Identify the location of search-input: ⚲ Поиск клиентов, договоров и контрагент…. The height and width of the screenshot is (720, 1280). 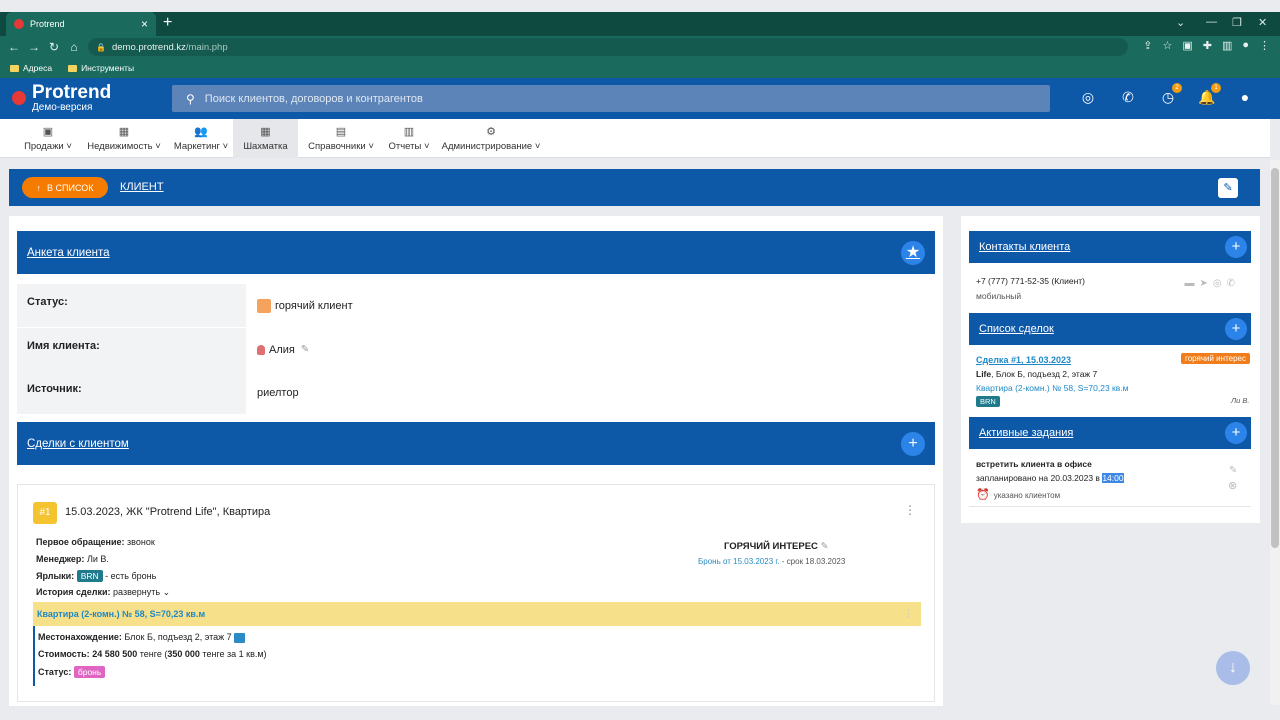
(611, 98).